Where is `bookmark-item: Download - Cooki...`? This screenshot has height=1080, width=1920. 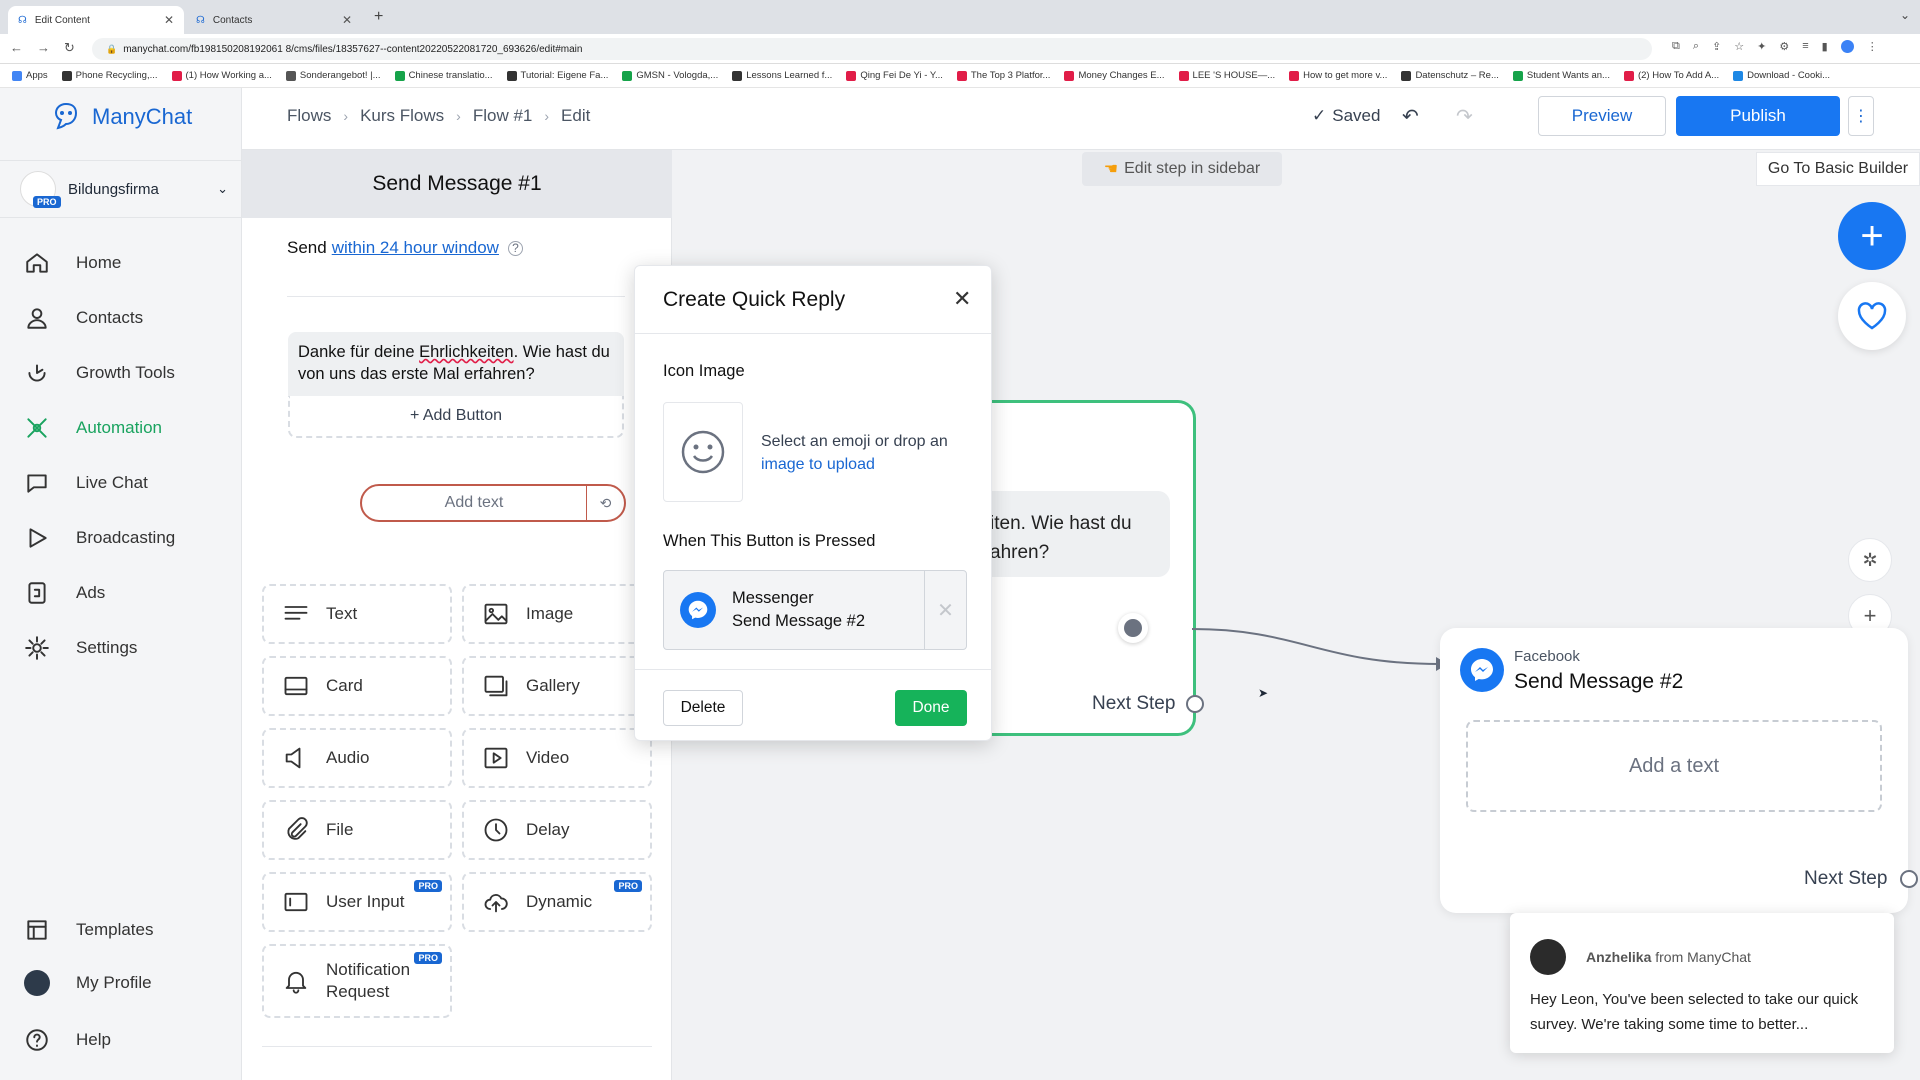 bookmark-item: Download - Cooki... is located at coordinates (1781, 75).